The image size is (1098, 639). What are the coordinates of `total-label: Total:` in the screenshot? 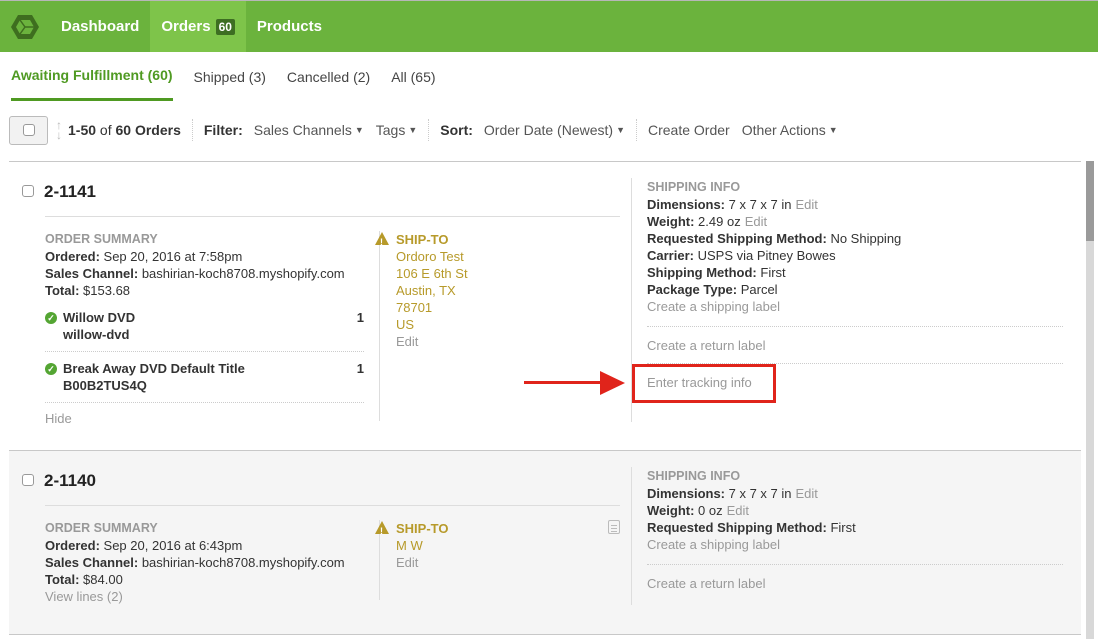 It's located at (62, 579).